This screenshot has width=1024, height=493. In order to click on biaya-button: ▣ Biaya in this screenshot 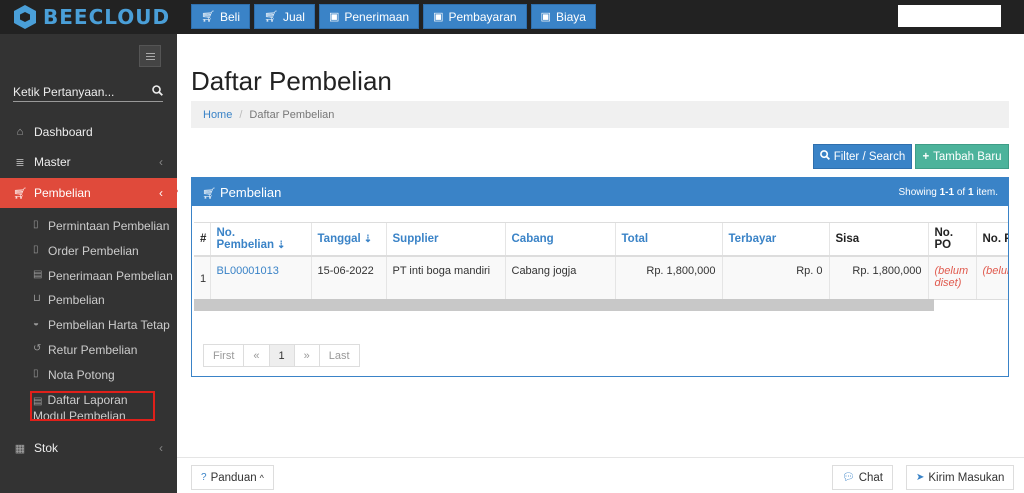, I will do `click(563, 16)`.